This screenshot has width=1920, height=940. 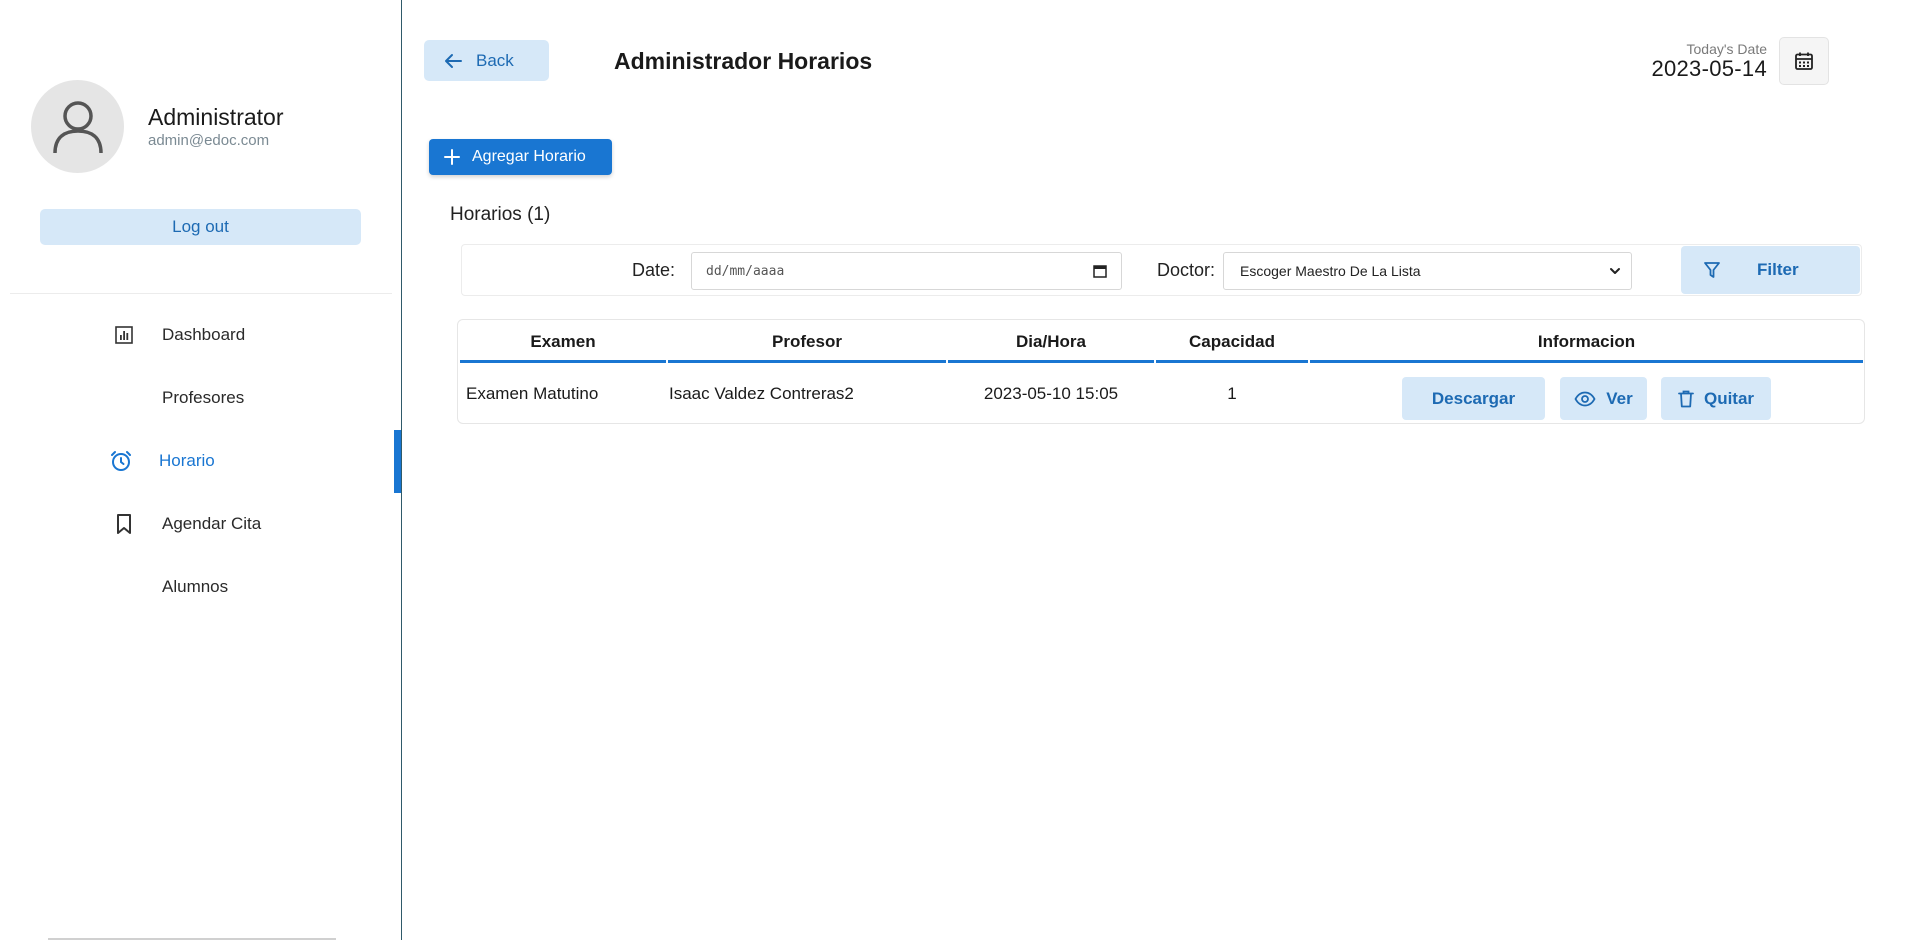 What do you see at coordinates (124, 524) in the screenshot?
I see `bookmark-icon` at bounding box center [124, 524].